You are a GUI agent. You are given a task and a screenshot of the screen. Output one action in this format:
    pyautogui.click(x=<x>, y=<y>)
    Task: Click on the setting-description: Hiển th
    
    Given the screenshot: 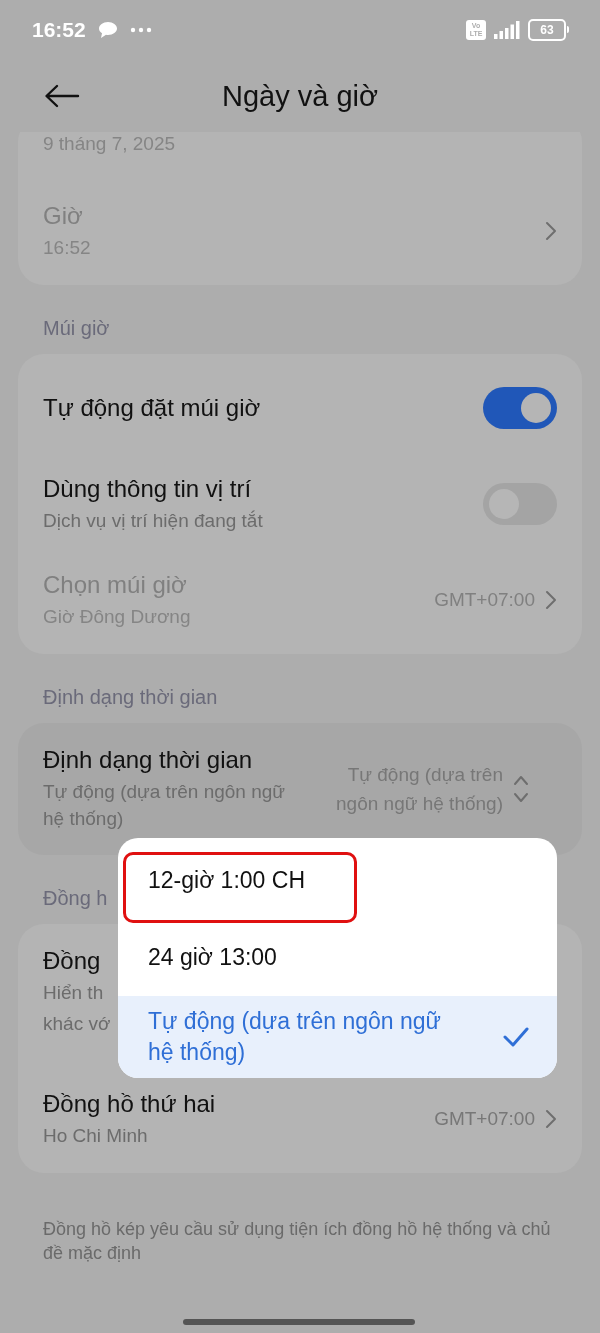 What is the action you would take?
    pyautogui.click(x=73, y=993)
    